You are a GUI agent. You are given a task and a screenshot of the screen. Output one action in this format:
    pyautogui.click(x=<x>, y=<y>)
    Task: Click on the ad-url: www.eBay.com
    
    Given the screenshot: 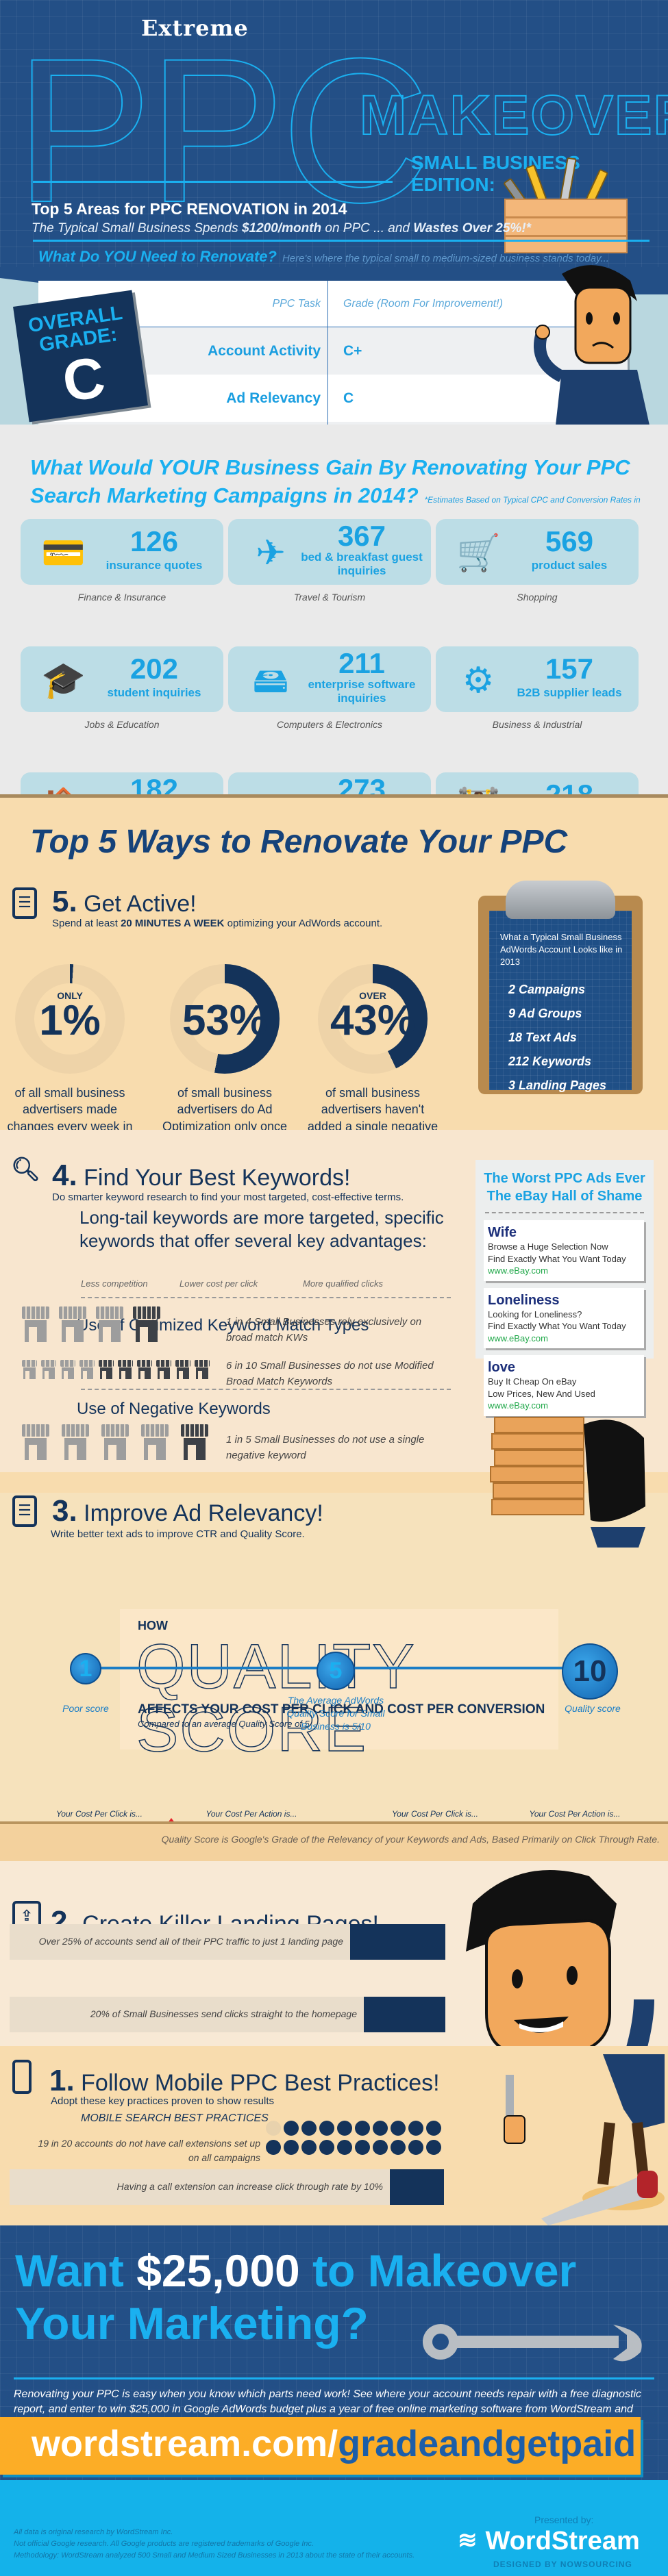 What is the action you would take?
    pyautogui.click(x=518, y=1270)
    